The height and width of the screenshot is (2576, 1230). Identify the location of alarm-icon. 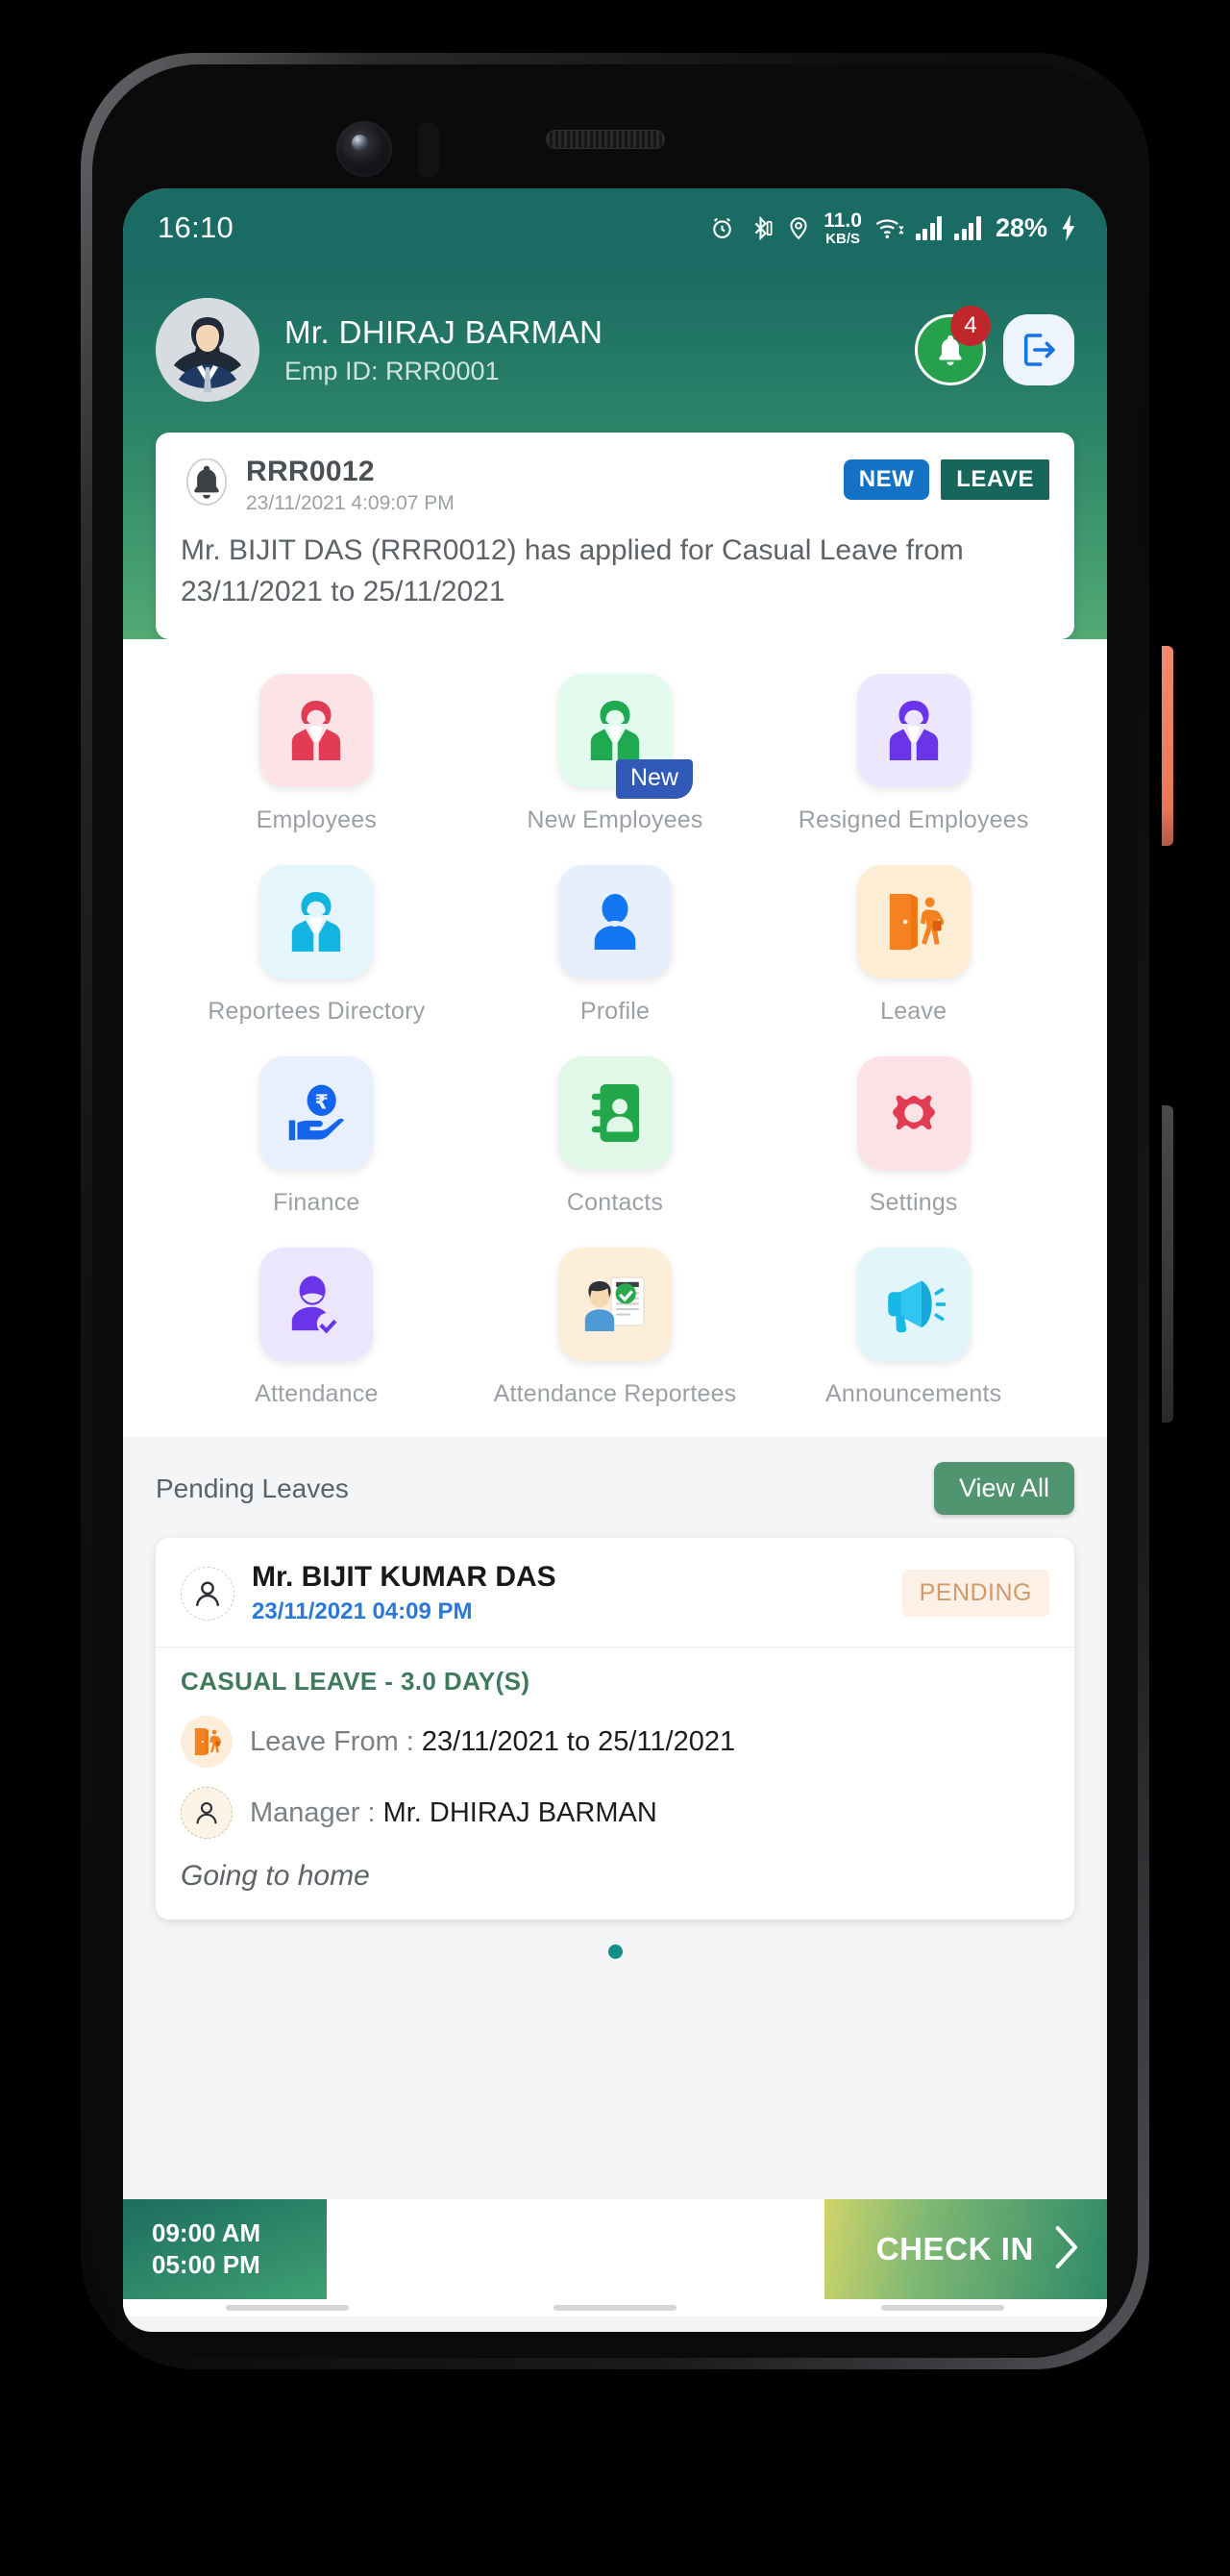
(722, 228).